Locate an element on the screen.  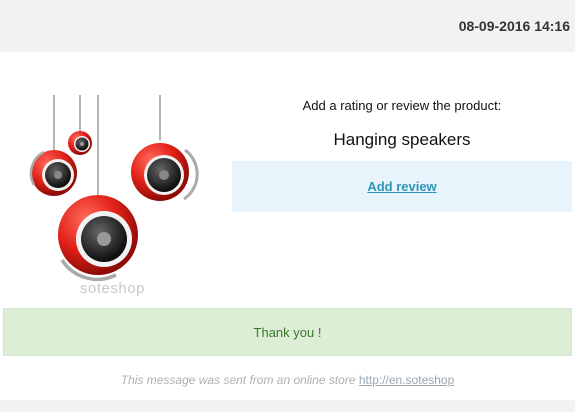
store-link: http://en.soteshop is located at coordinates (406, 380).